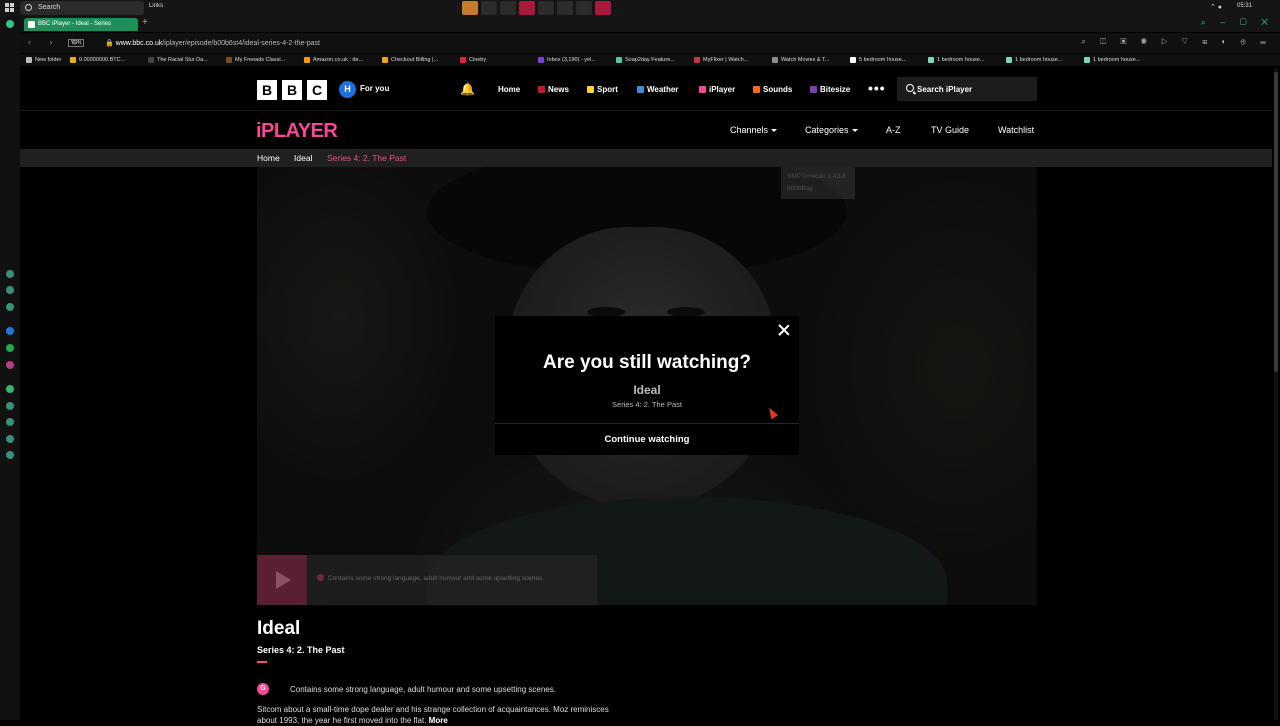 The height and width of the screenshot is (726, 1280). Describe the element at coordinates (647, 404) in the screenshot. I see `dialog-episode: Series 4: 2. The Past` at that location.